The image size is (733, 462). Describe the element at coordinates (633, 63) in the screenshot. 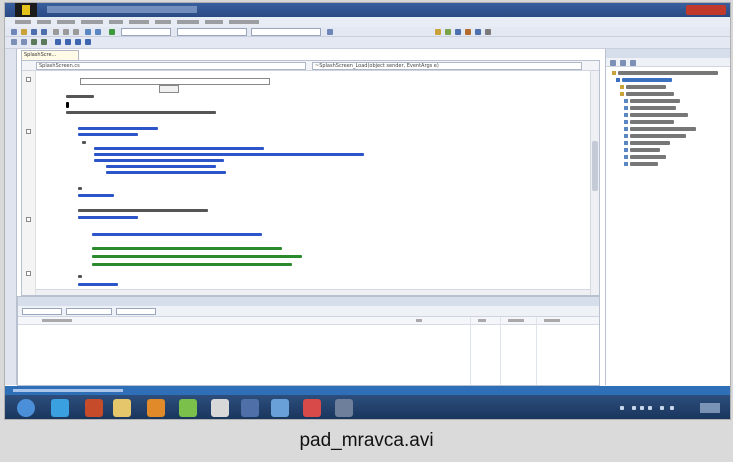

I see `view-code-icon` at that location.